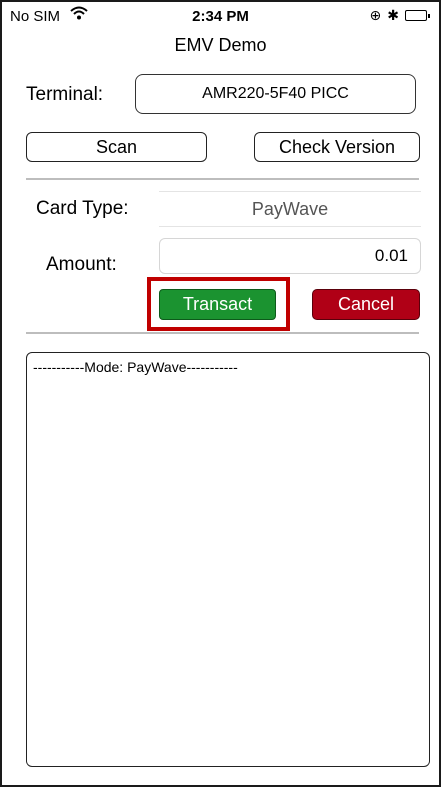 This screenshot has height=787, width=441. I want to click on card-type-value: PayWave, so click(290, 209).